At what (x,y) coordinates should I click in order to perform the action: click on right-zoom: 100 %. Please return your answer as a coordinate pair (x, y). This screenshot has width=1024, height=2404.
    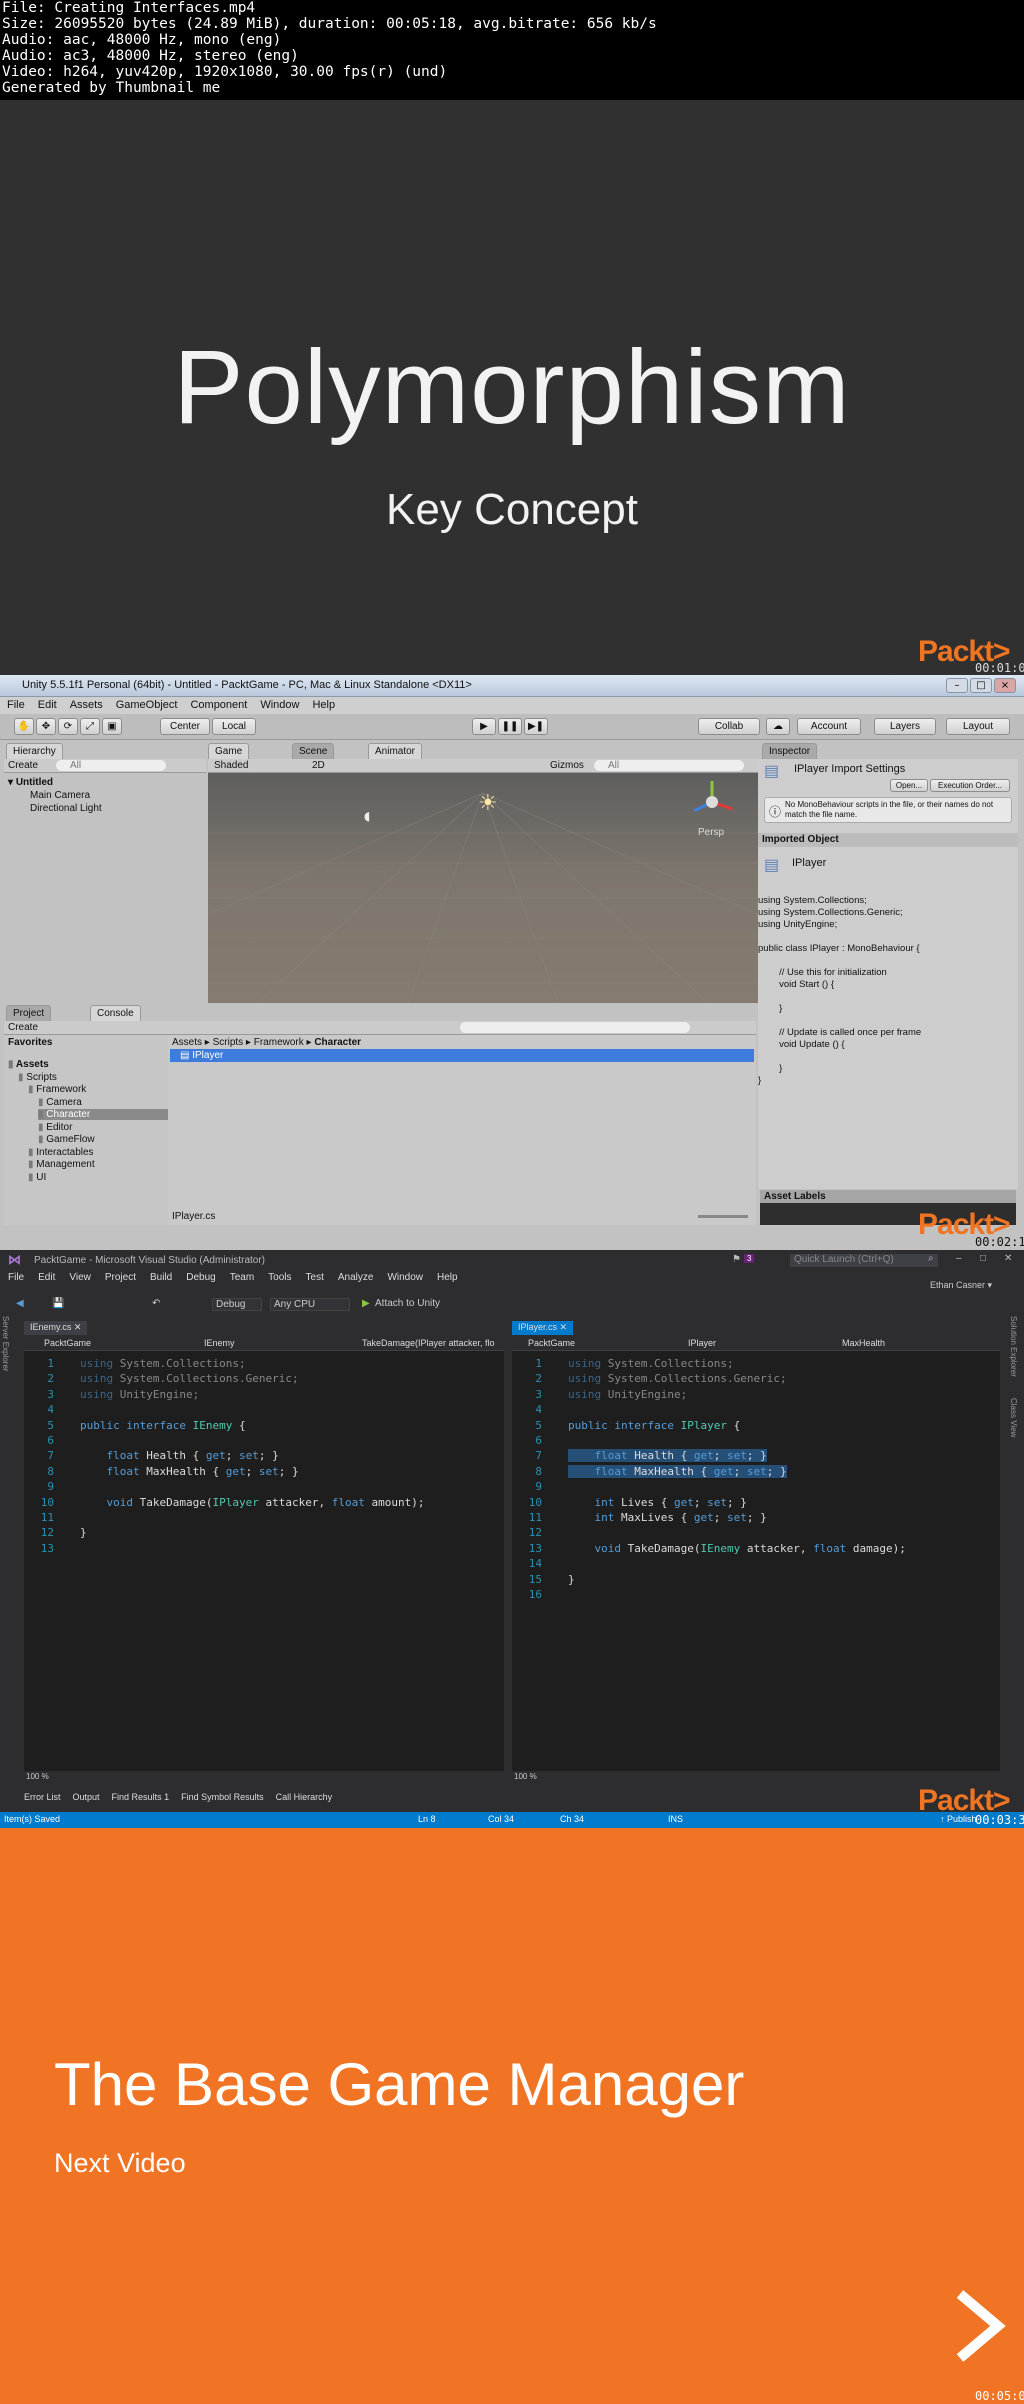
    Looking at the image, I should click on (756, 1777).